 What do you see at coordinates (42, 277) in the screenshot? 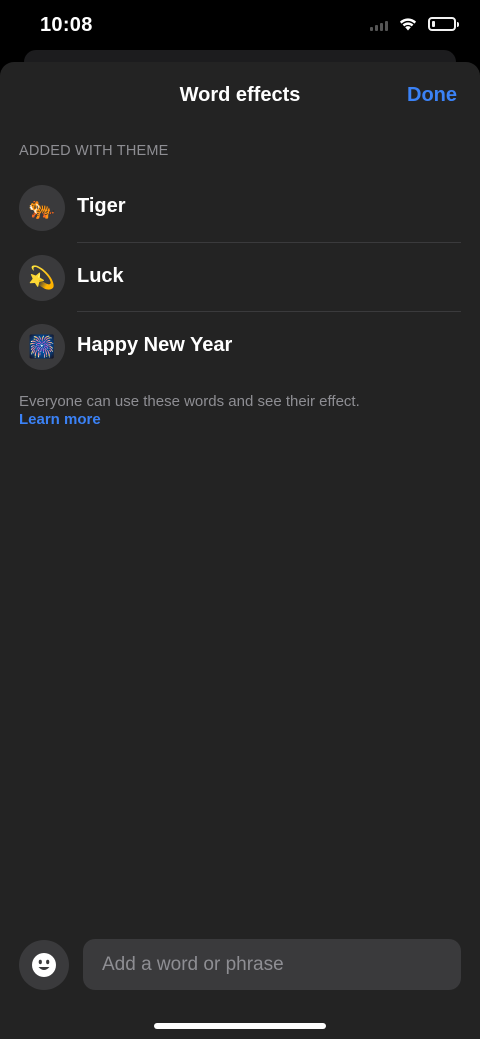
I see `dizzy-star-icon: 💫` at bounding box center [42, 277].